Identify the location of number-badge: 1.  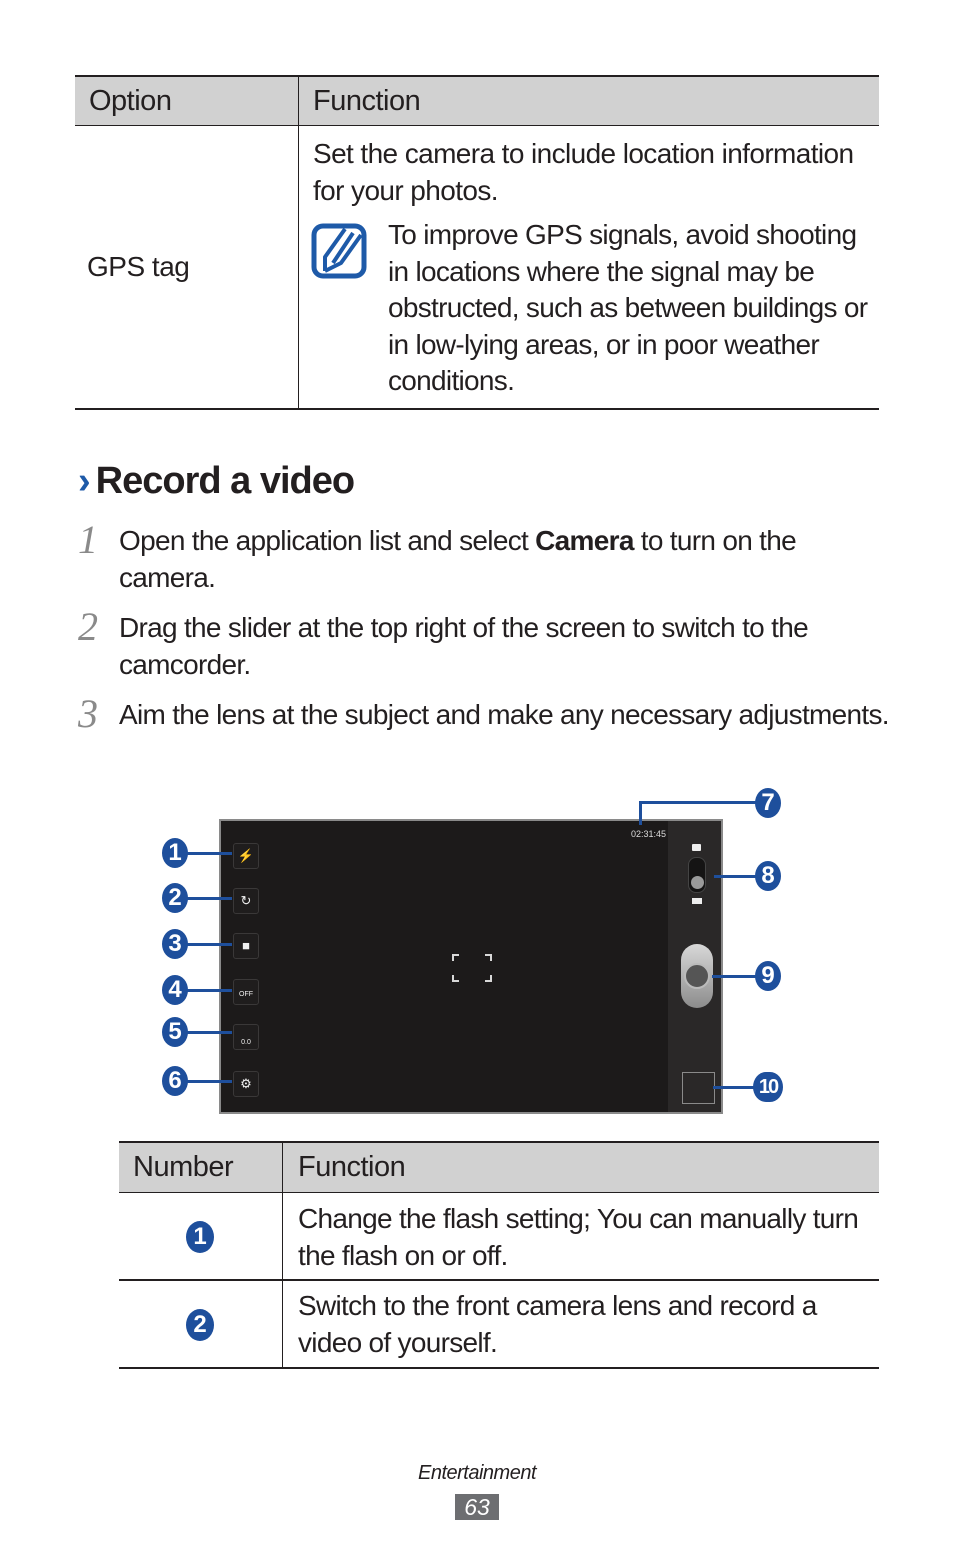
(200, 1237).